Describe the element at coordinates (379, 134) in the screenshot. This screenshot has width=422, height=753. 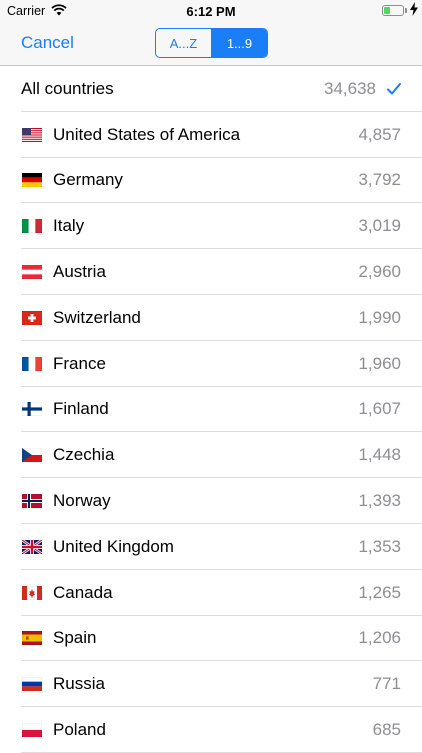
I see `country-count: 4,857` at that location.